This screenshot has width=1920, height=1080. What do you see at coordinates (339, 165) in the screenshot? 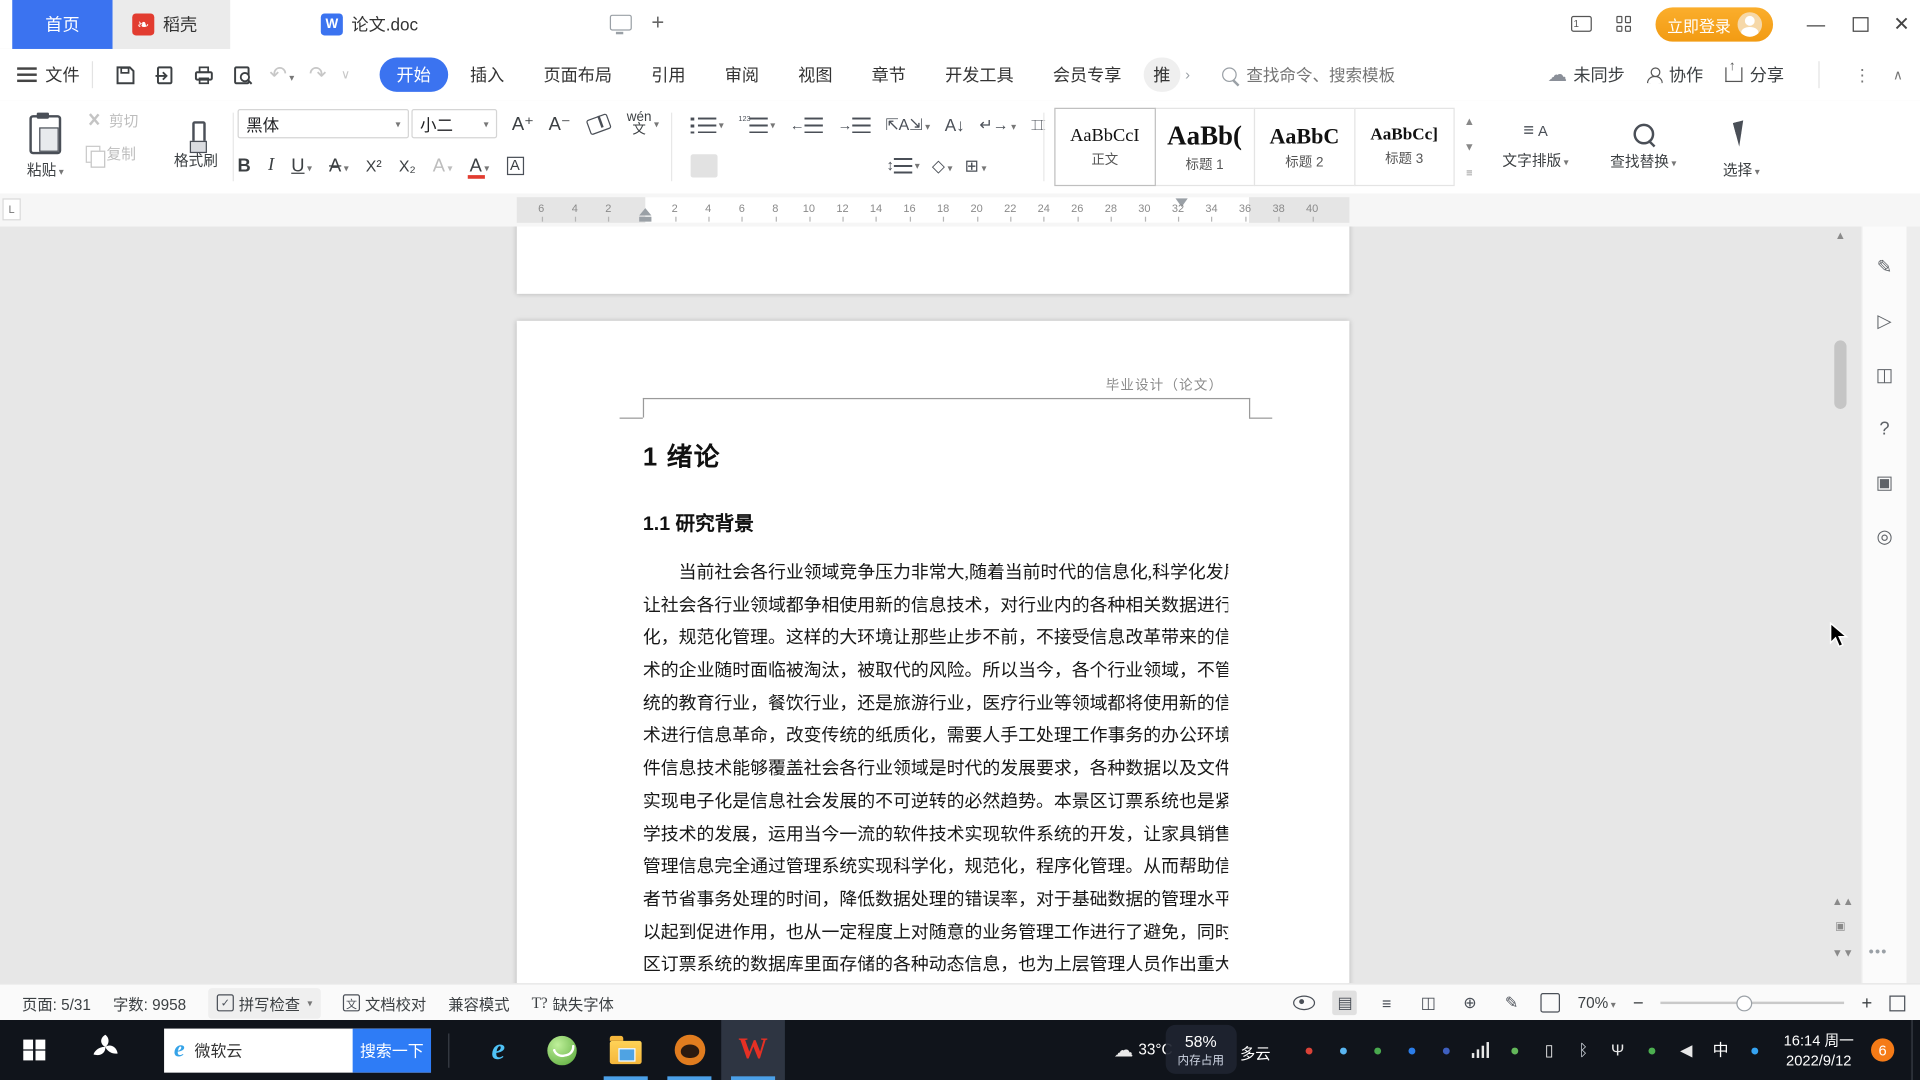
I see `strikethrough-button: A ▾` at bounding box center [339, 165].